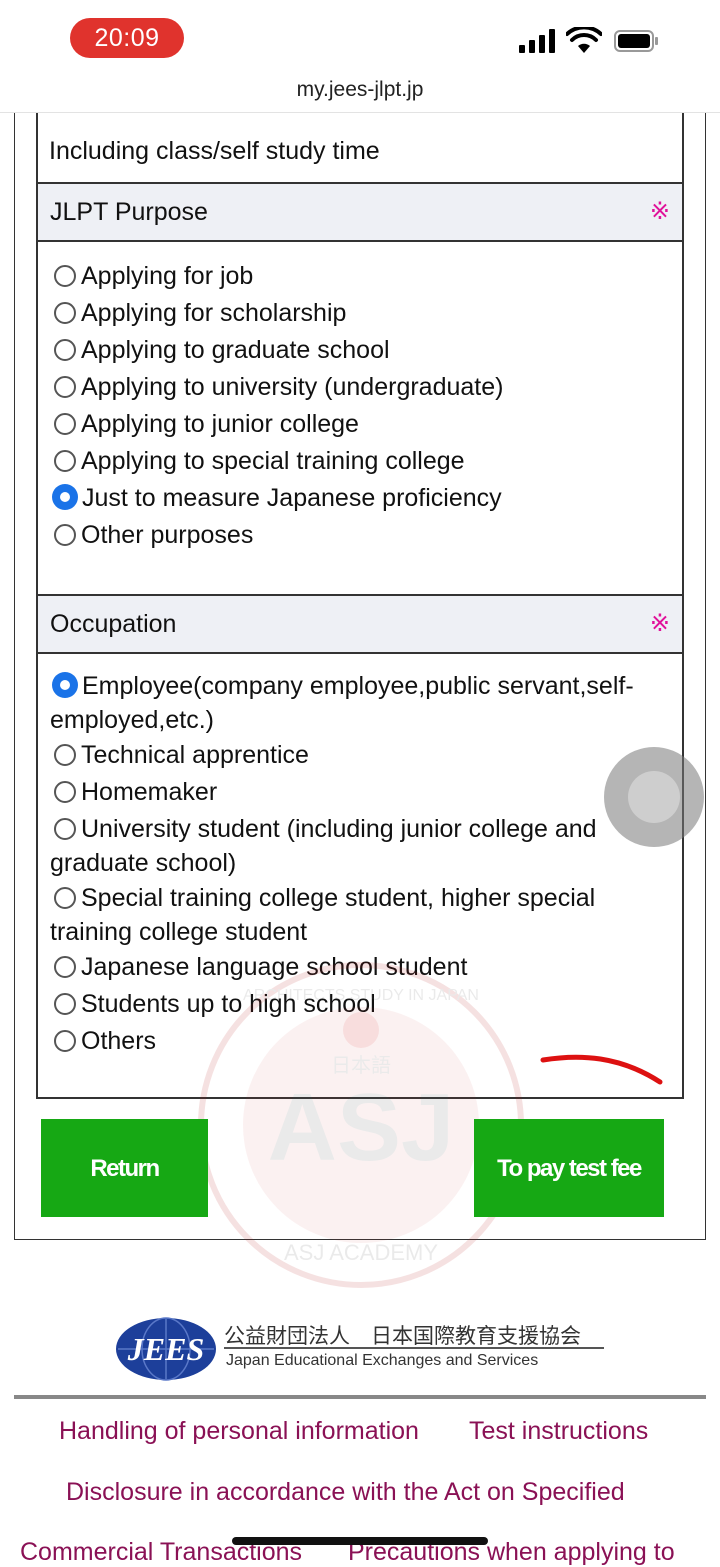 The height and width of the screenshot is (1567, 720). What do you see at coordinates (636, 41) in the screenshot?
I see `battery-icon` at bounding box center [636, 41].